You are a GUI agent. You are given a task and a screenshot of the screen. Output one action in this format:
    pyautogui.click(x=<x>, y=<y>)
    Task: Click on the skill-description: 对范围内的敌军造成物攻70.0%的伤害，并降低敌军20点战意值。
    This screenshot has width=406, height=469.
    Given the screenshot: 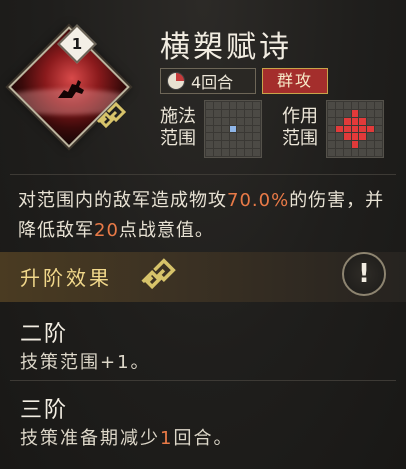 What is the action you would take?
    pyautogui.click(x=203, y=216)
    